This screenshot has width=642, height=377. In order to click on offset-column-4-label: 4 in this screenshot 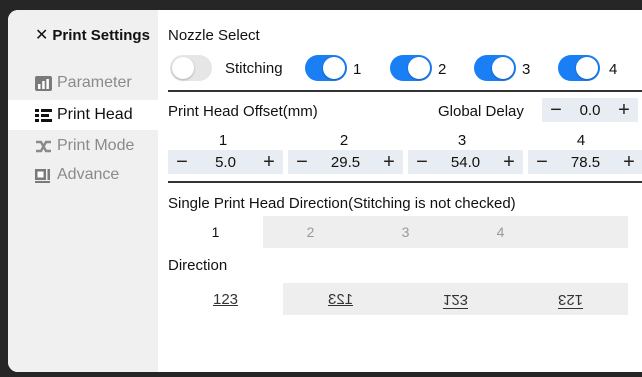, I will do `click(581, 140)`.